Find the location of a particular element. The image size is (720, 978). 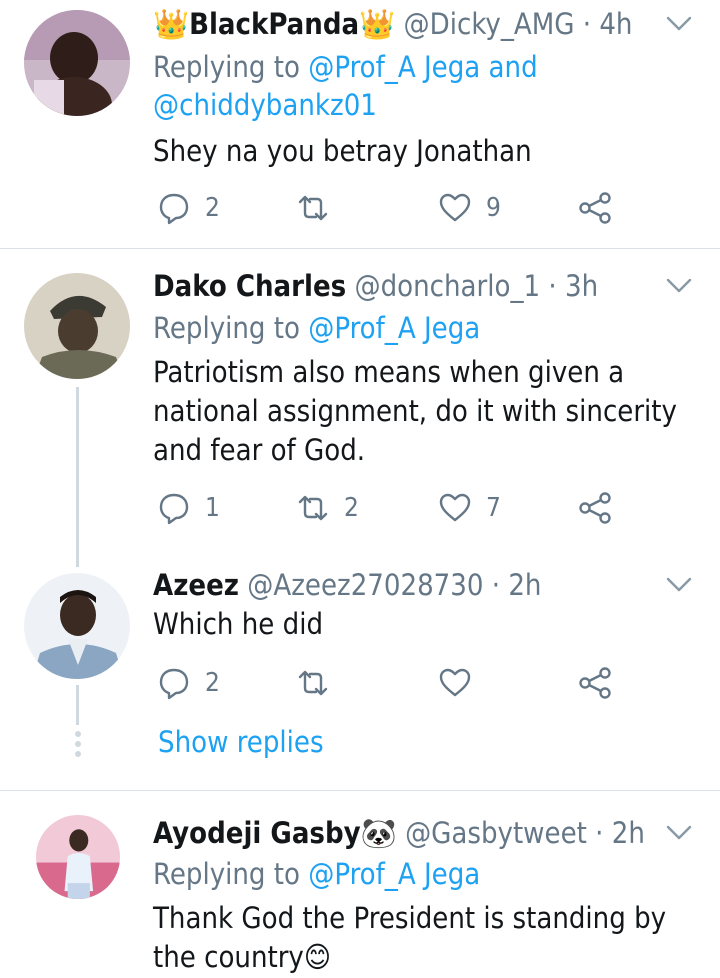

retweet-button: 2 is located at coordinates (327, 508).